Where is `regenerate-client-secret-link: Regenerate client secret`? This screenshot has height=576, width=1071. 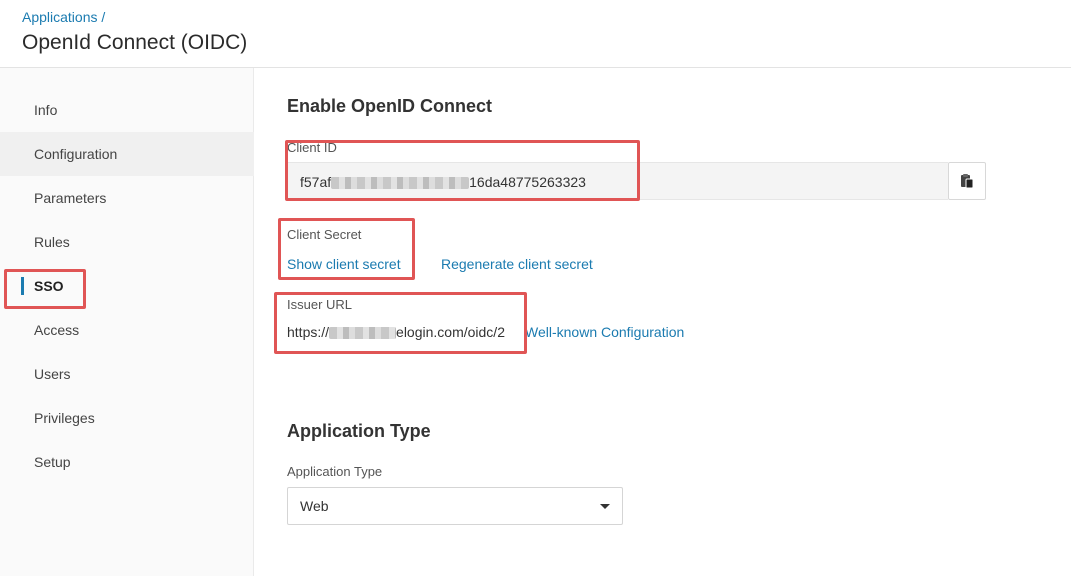
regenerate-client-secret-link: Regenerate client secret is located at coordinates (517, 264).